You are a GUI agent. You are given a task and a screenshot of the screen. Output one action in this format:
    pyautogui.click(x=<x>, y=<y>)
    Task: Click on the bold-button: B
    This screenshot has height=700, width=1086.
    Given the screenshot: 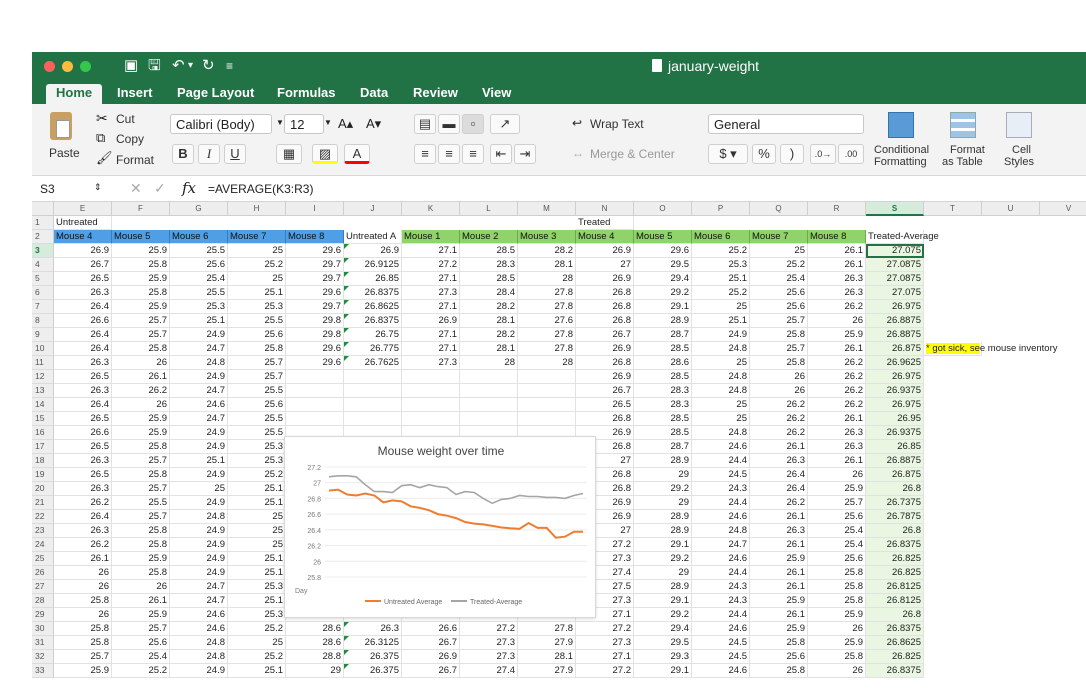 What is the action you would take?
    pyautogui.click(x=183, y=154)
    